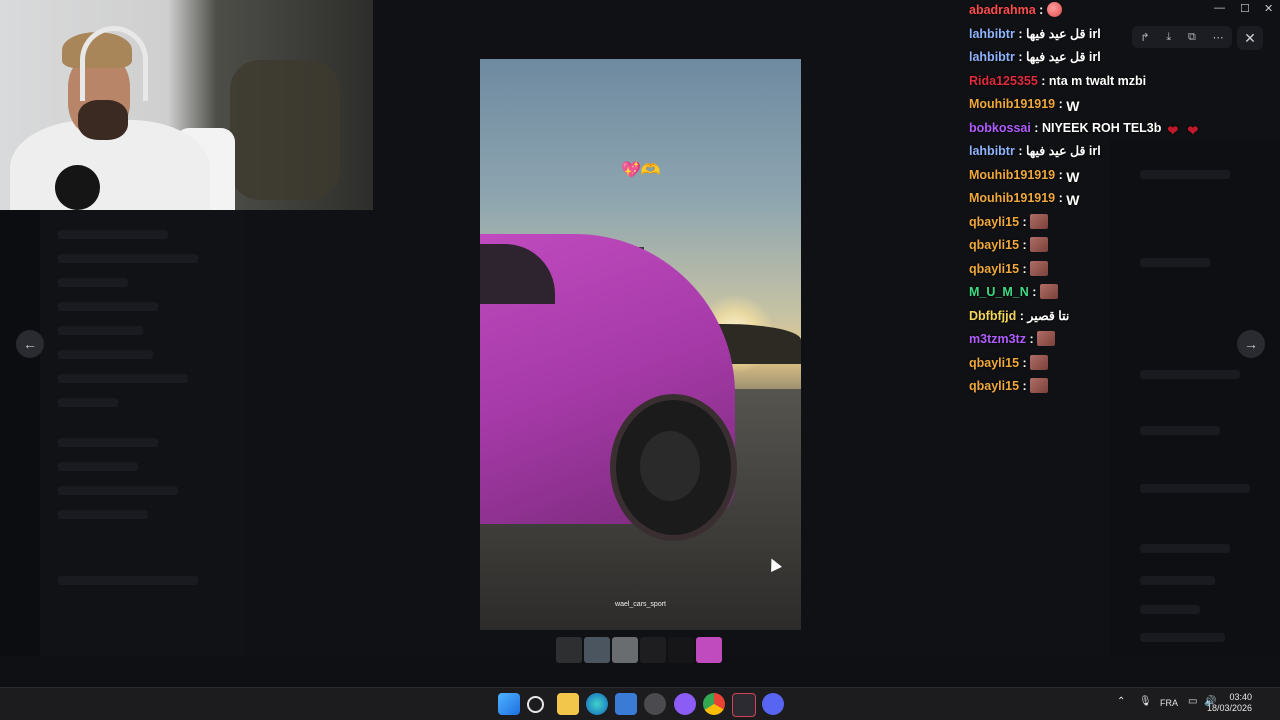 Image resolution: width=1280 pixels, height=720 pixels. I want to click on window-close-icon: ✕, so click(1268, 8).